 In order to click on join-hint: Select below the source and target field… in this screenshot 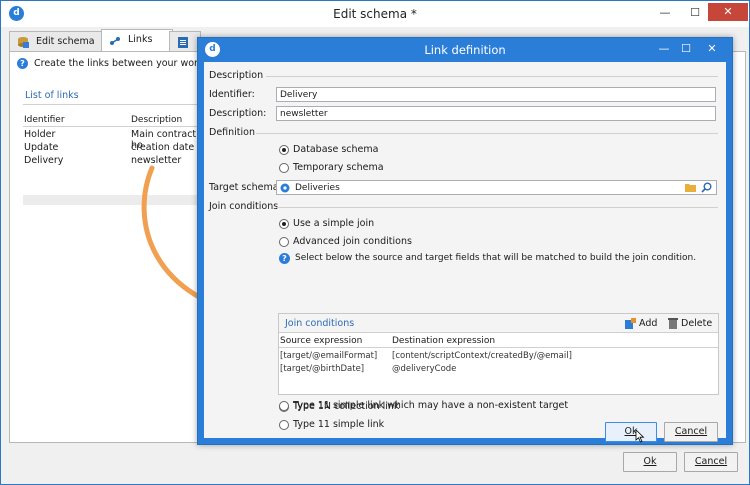, I will do `click(496, 258)`.